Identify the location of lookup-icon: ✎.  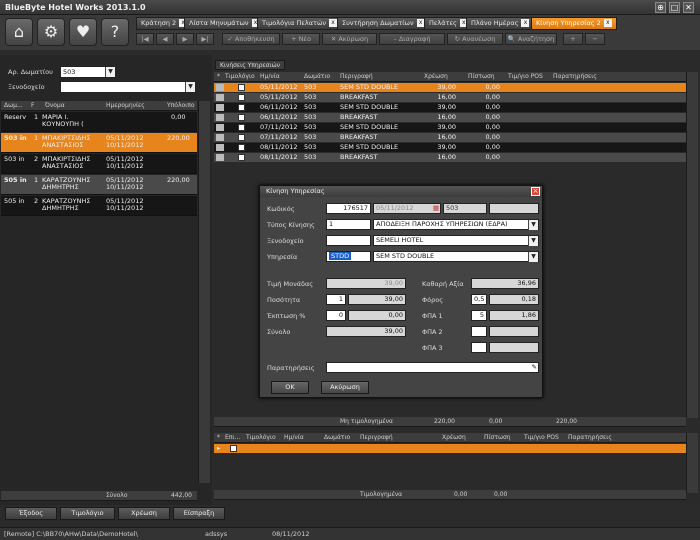
(534, 367).